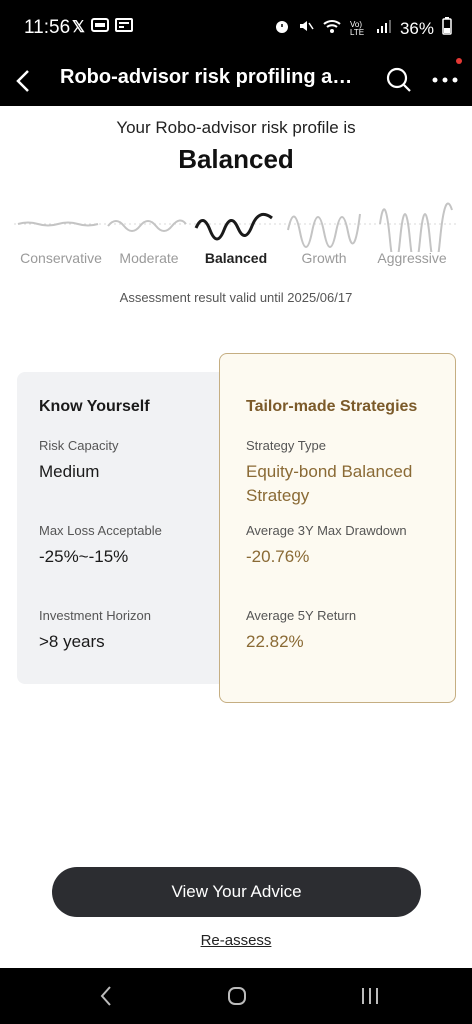  Describe the element at coordinates (236, 297) in the screenshot. I see `validity-text: Assessment result valid until 2025/06/17` at that location.